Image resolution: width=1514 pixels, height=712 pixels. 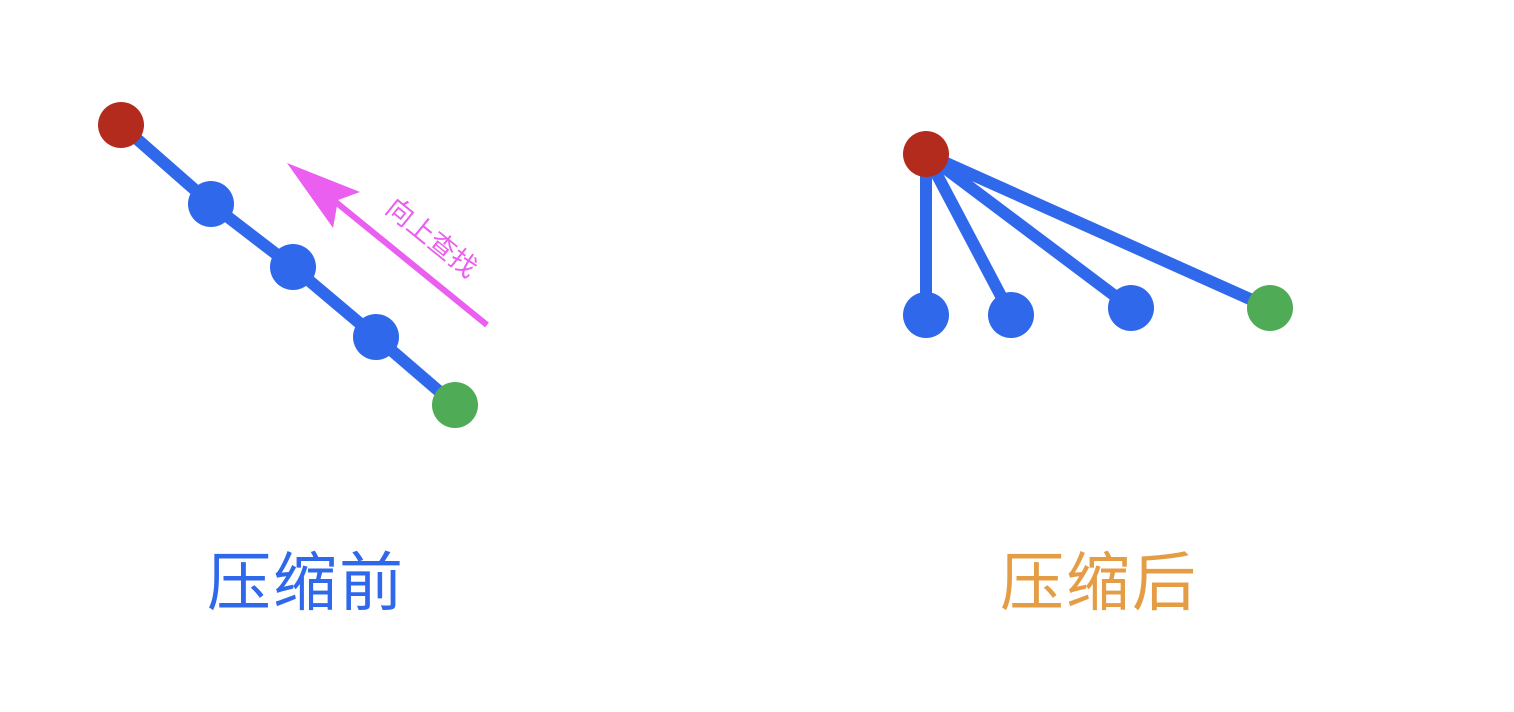 I want to click on before-compression-tree: 向上查找, so click(x=293, y=265).